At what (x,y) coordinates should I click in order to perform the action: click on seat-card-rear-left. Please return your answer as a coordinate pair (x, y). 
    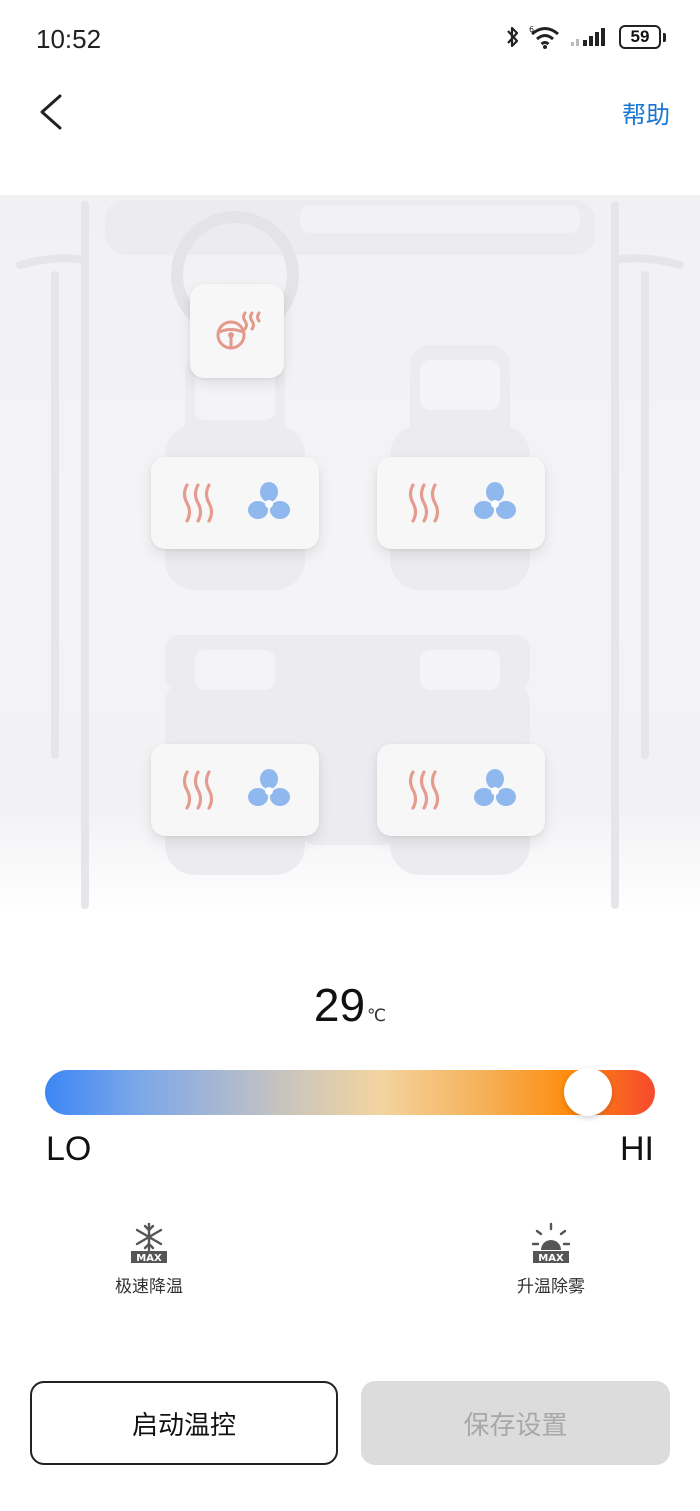
    Looking at the image, I should click on (235, 790).